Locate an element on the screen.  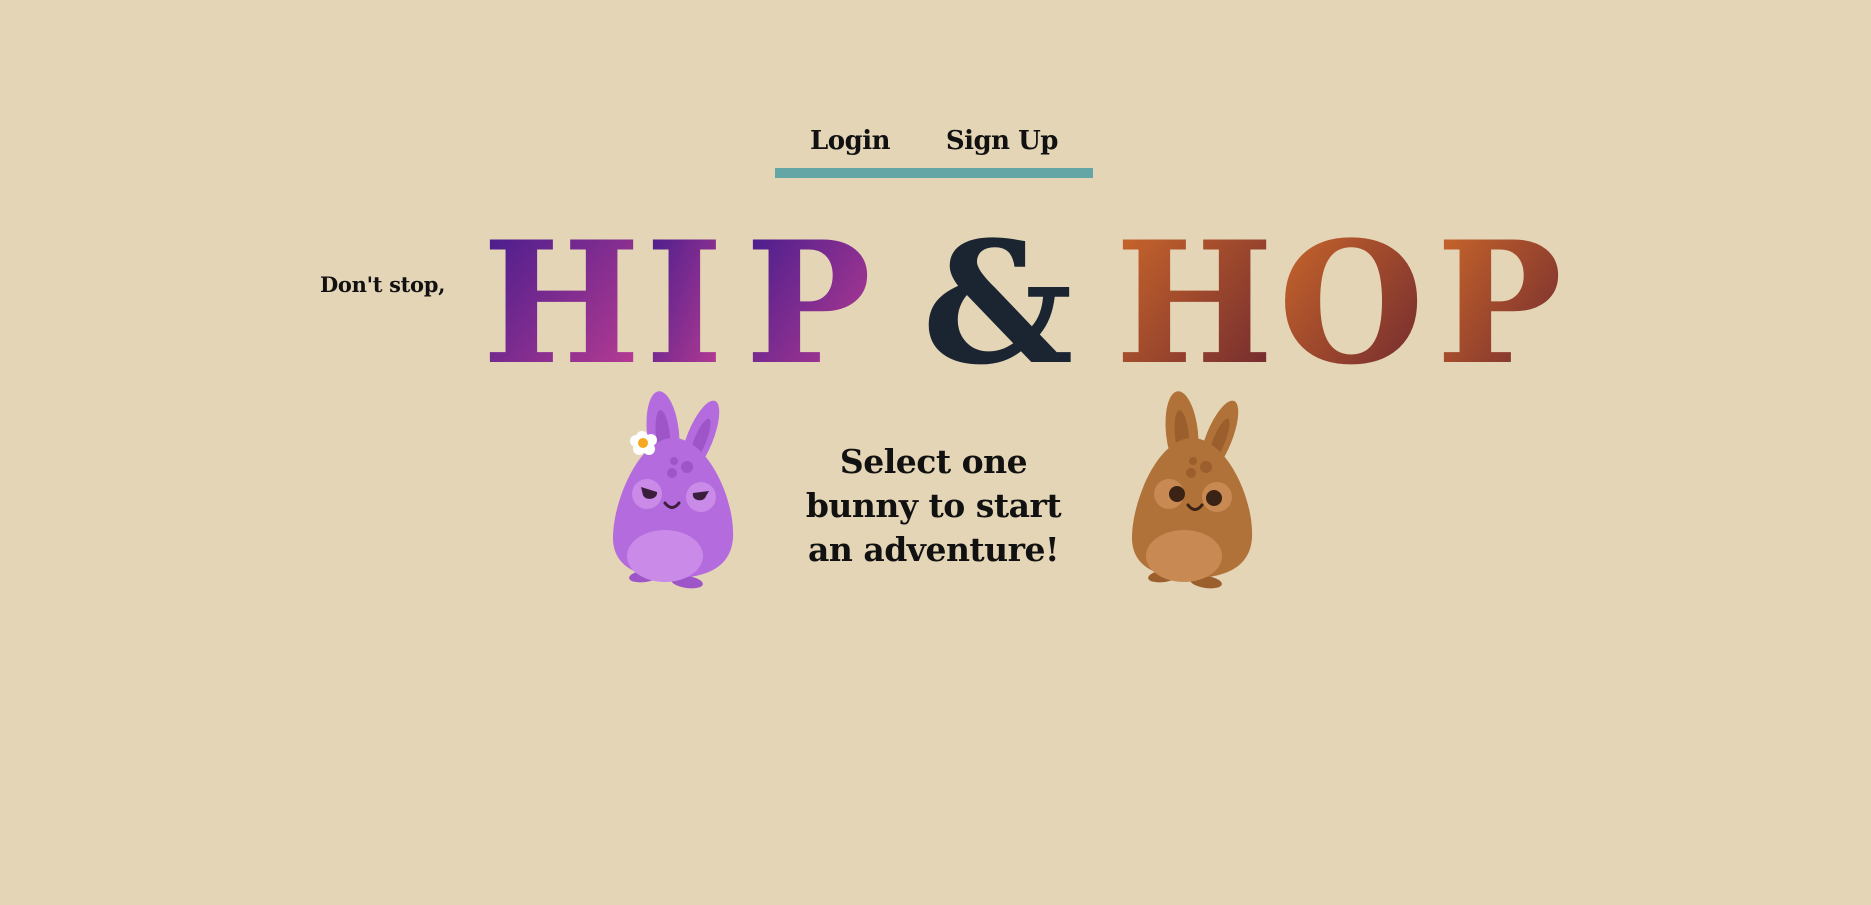
title-letter-h: H is located at coordinates (561, 303).